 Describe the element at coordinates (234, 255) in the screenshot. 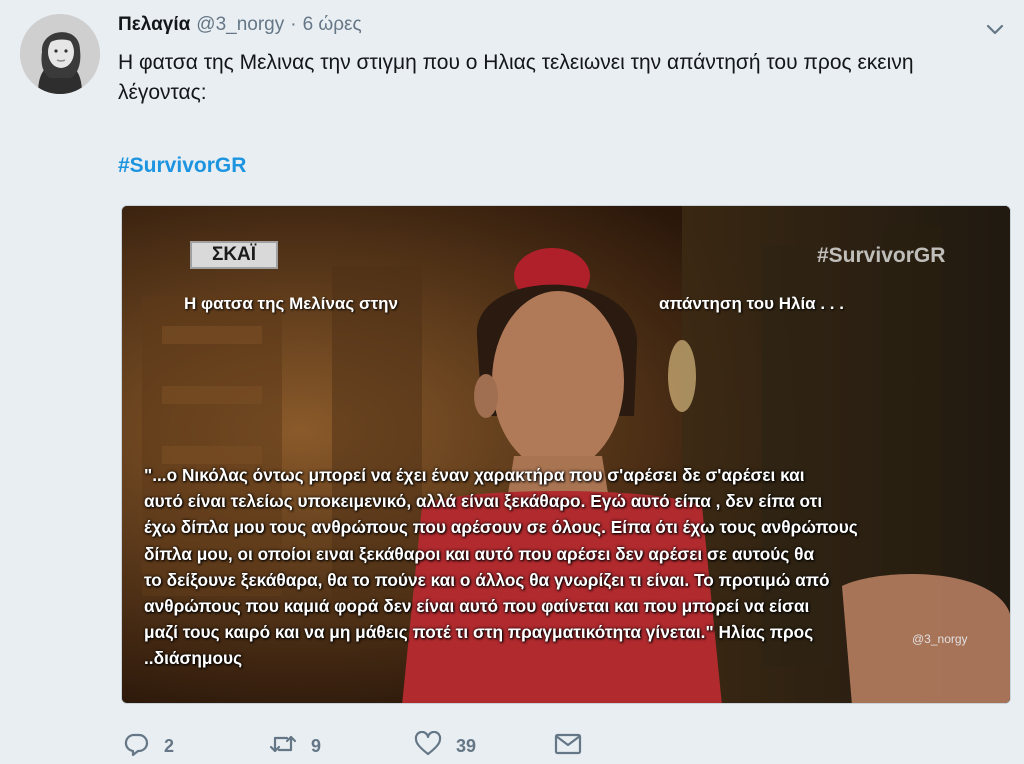

I see `channel-logo: ΣΚΑΪ` at that location.